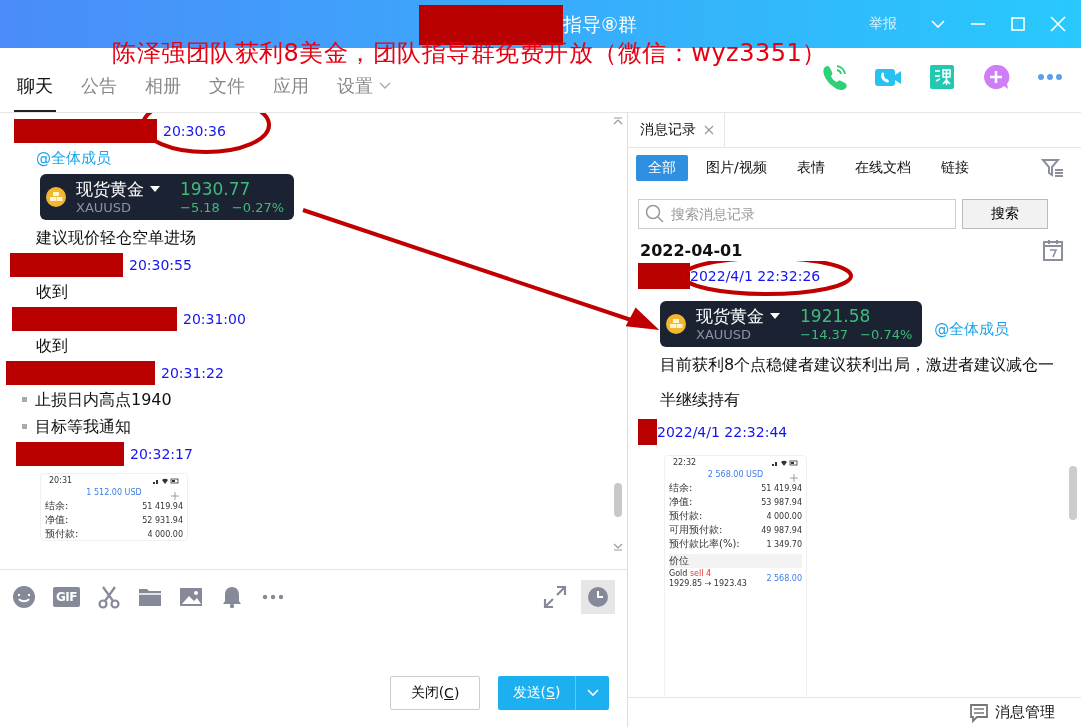 This screenshot has height=727, width=1081. I want to click on tab: 设置, so click(364, 93).